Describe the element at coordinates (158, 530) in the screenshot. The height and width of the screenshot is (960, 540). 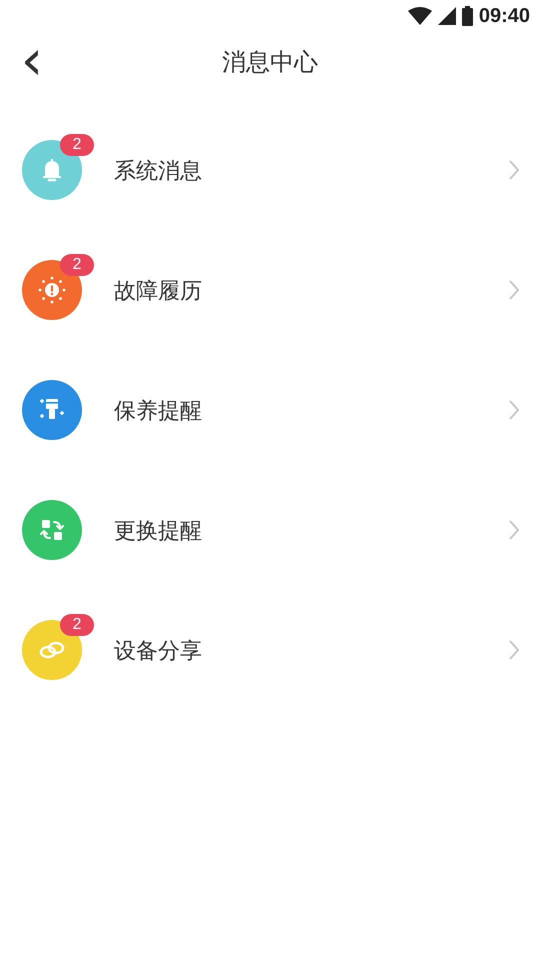
I see `row-label: 更换提醒` at that location.